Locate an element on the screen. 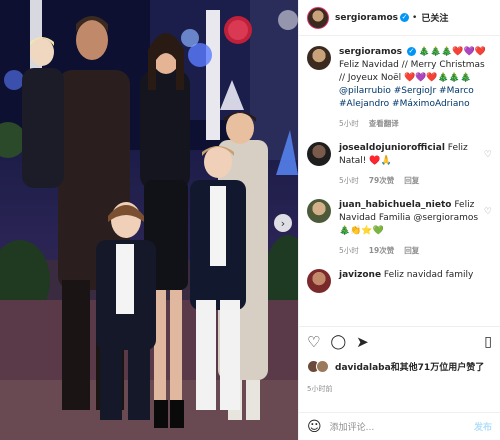 The image size is (500, 440). chevron-right-icon: › is located at coordinates (283, 223).